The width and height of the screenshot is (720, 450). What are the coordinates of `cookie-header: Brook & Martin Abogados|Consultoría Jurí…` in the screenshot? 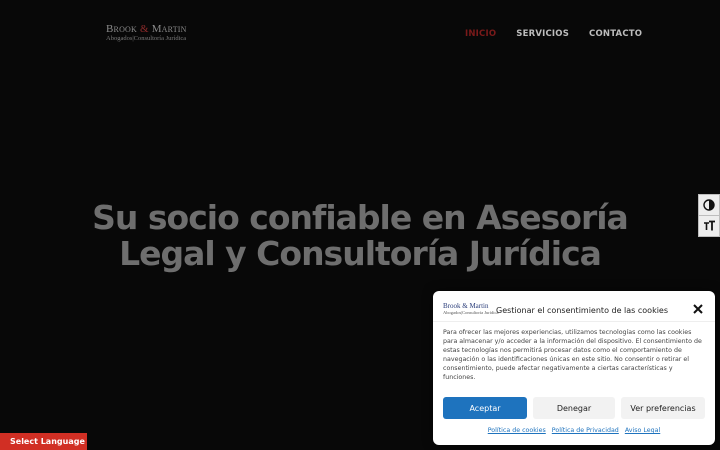 It's located at (574, 310).